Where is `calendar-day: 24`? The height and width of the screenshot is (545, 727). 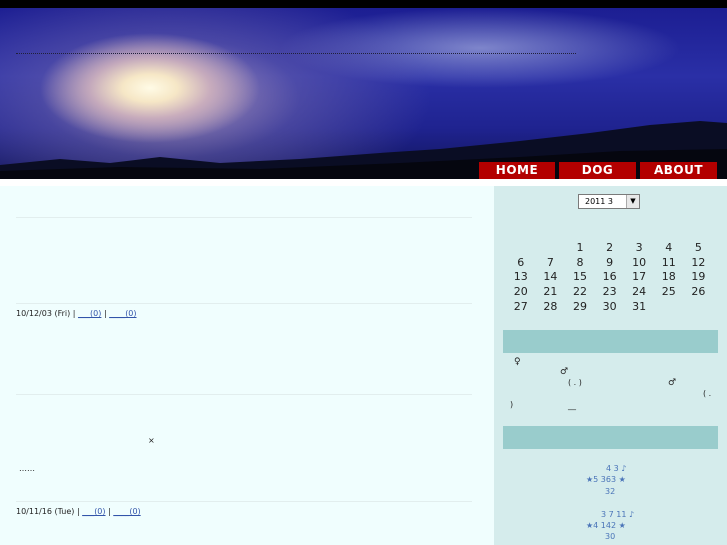
calendar-day: 24 is located at coordinates (639, 292).